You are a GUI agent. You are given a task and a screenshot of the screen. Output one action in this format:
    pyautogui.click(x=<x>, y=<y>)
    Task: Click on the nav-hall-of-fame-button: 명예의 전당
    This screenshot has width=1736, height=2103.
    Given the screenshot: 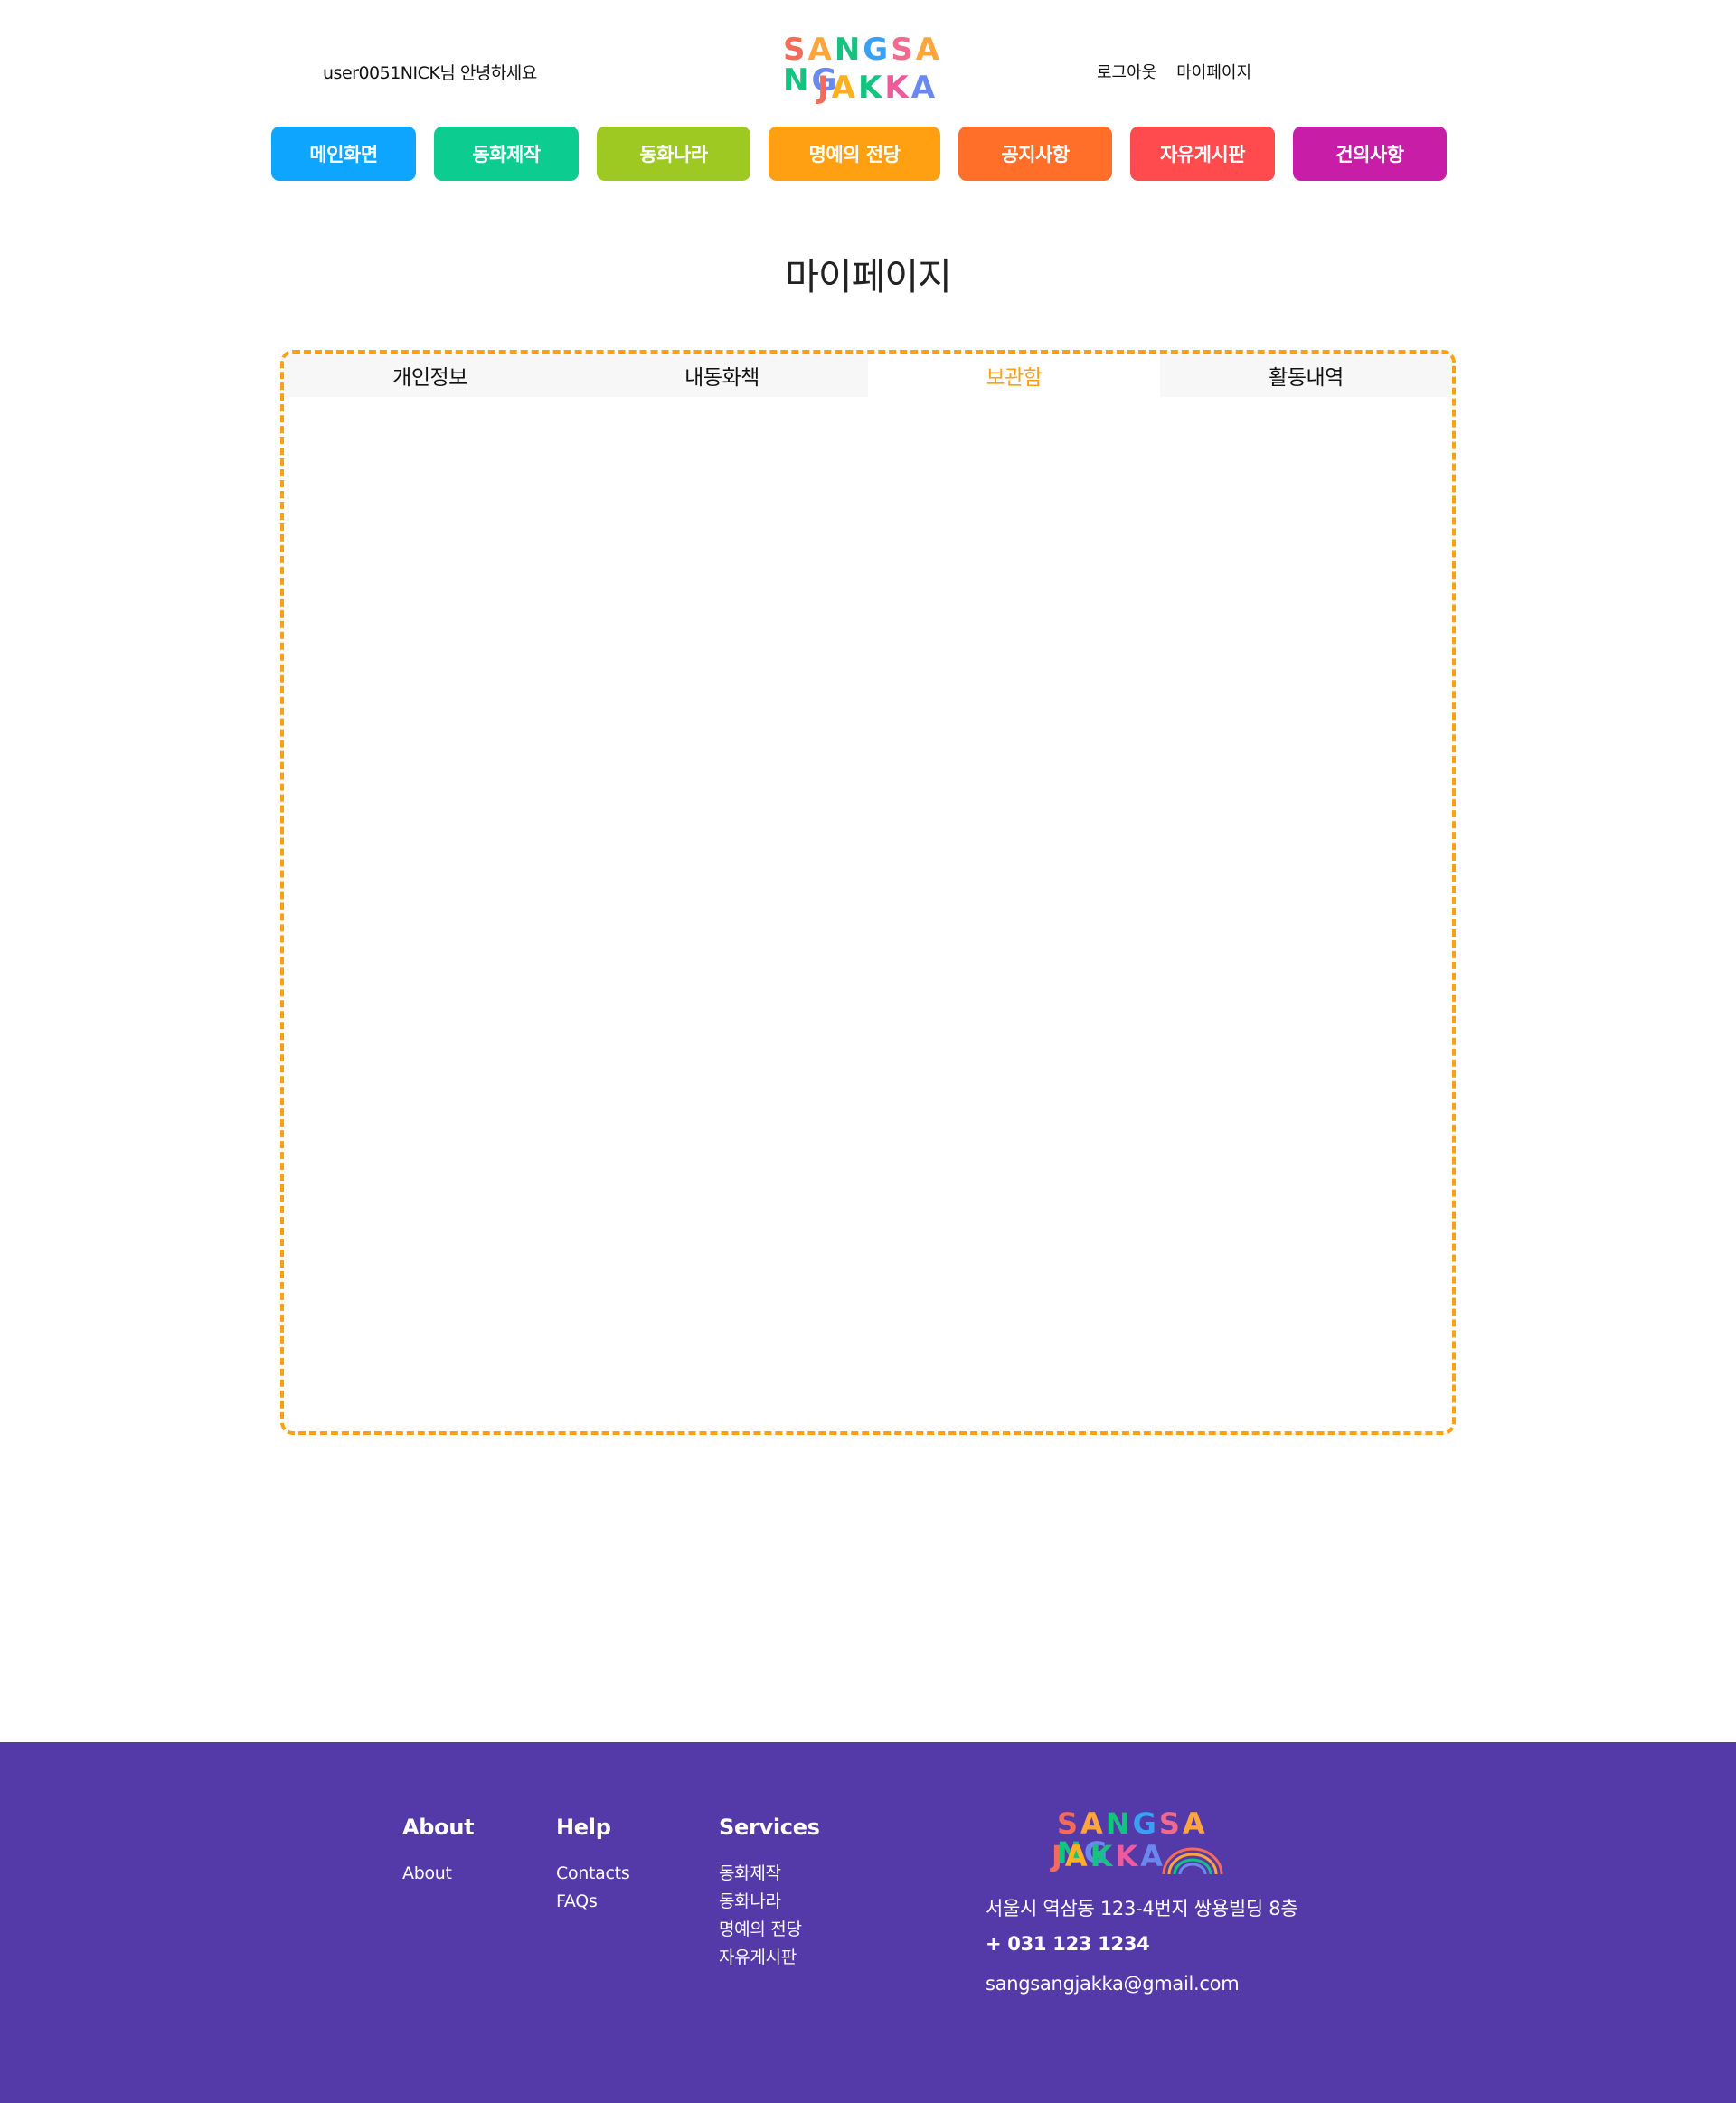 What is the action you would take?
    pyautogui.click(x=855, y=154)
    